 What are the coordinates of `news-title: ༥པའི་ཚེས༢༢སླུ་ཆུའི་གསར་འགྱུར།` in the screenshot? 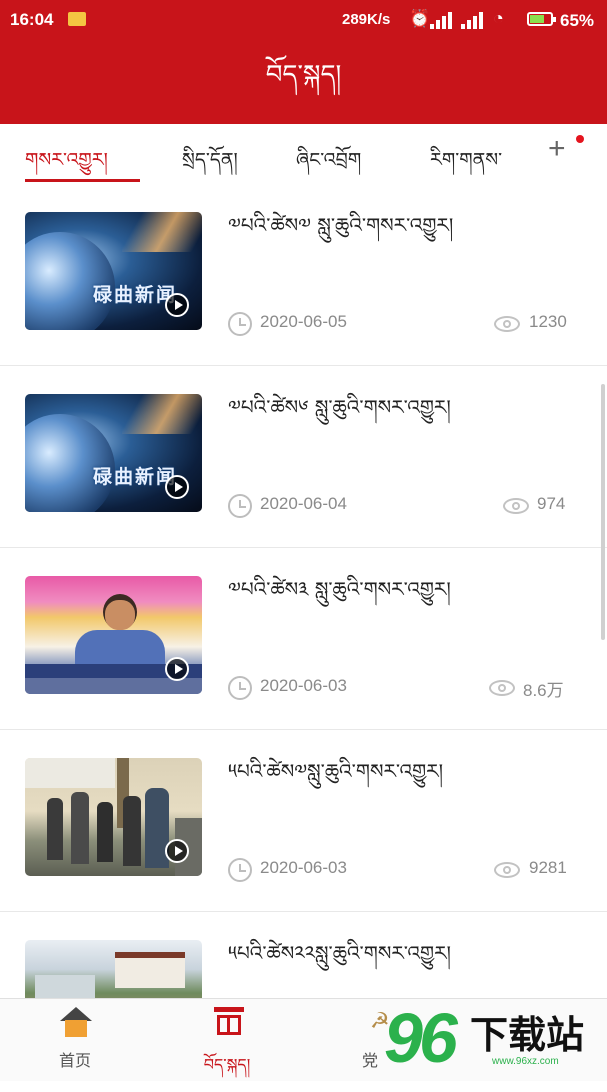 It's located at (398, 953).